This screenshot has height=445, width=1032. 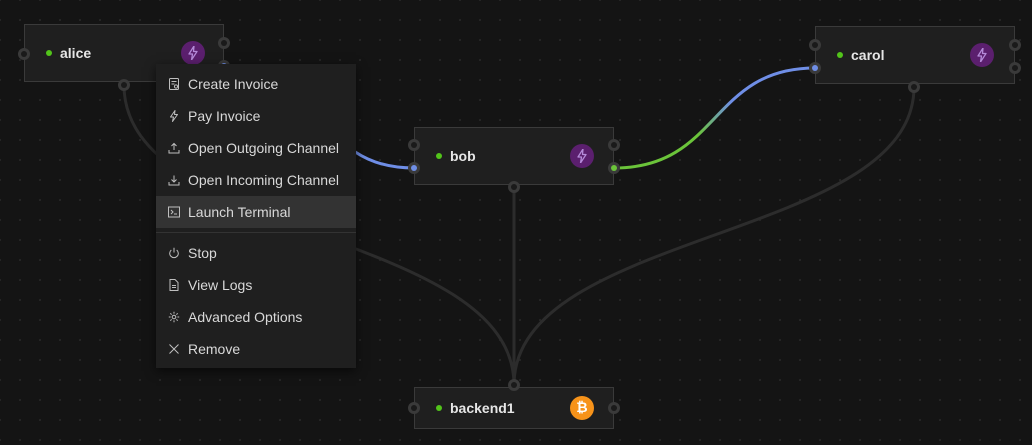 What do you see at coordinates (263, 148) in the screenshot?
I see `menu-item-label: Open Outgoing Channel` at bounding box center [263, 148].